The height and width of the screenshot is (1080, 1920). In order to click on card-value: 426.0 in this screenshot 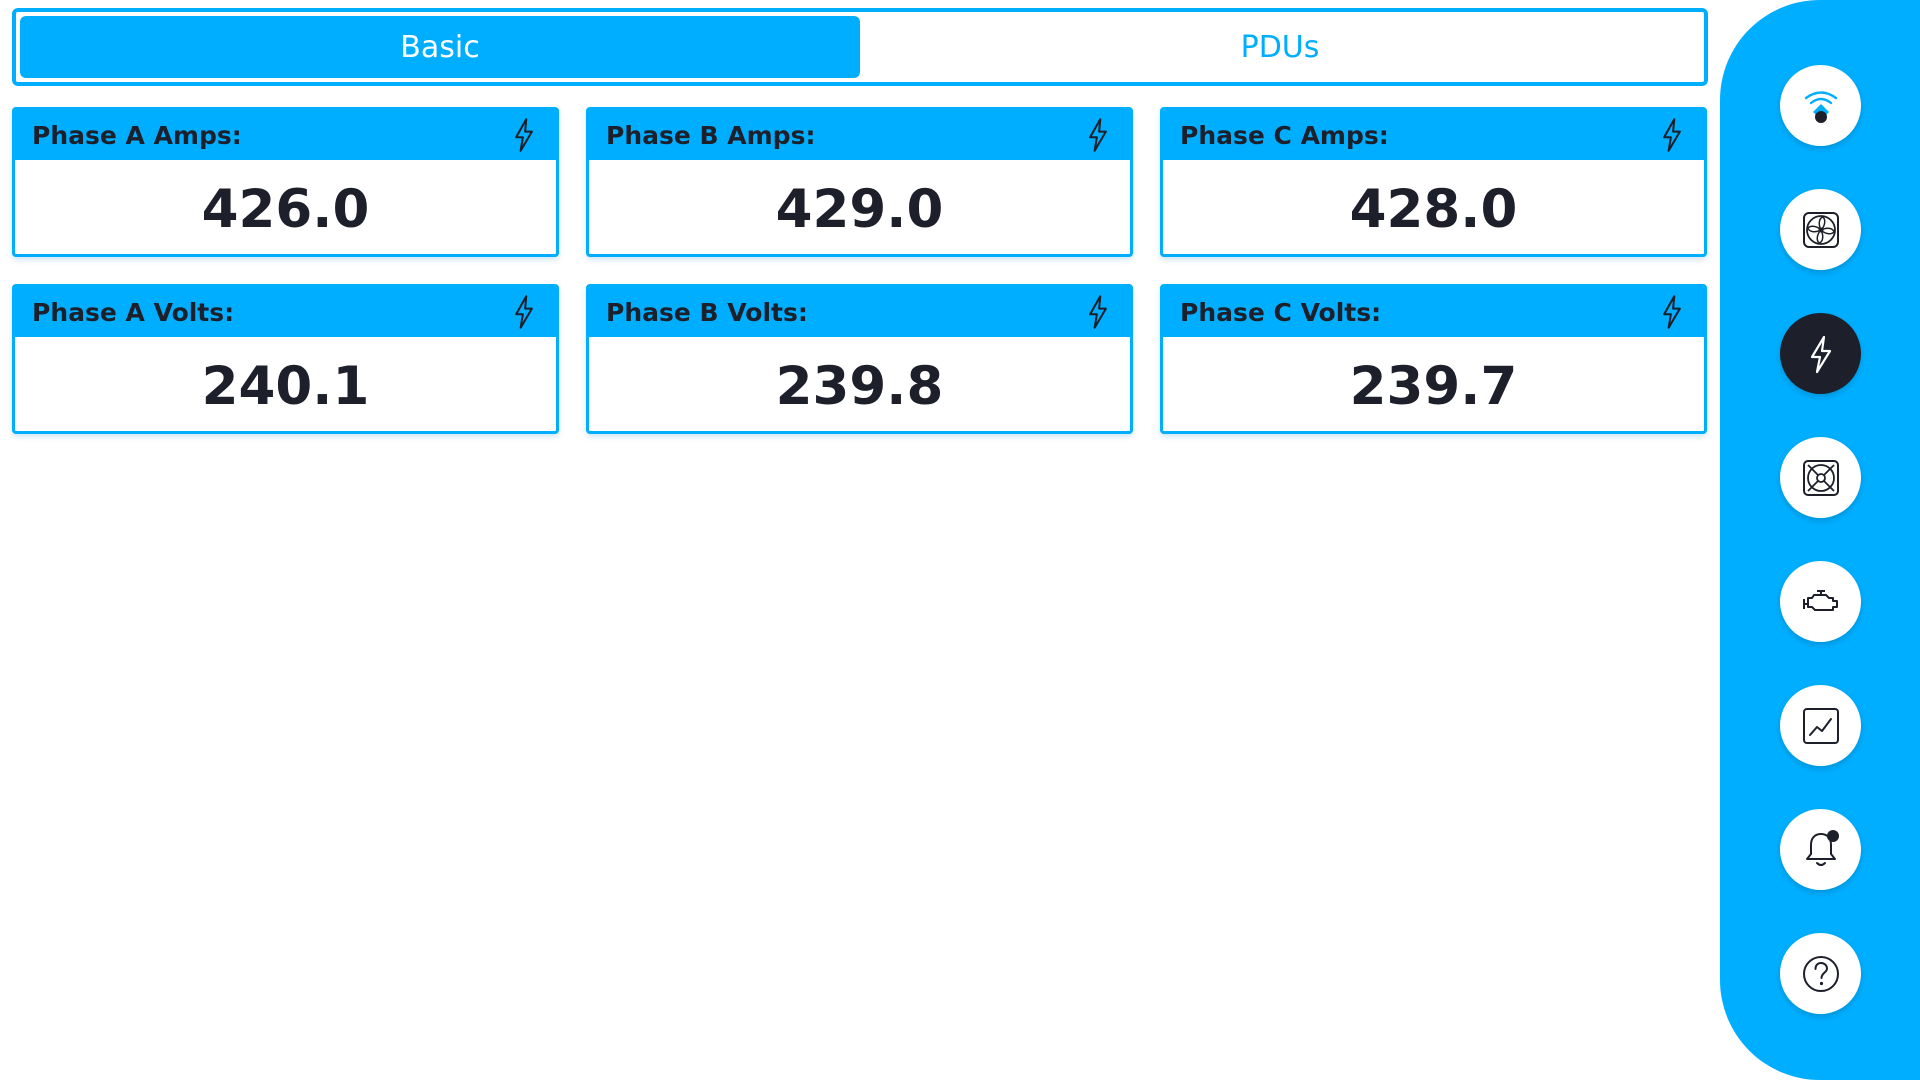, I will do `click(285, 209)`.